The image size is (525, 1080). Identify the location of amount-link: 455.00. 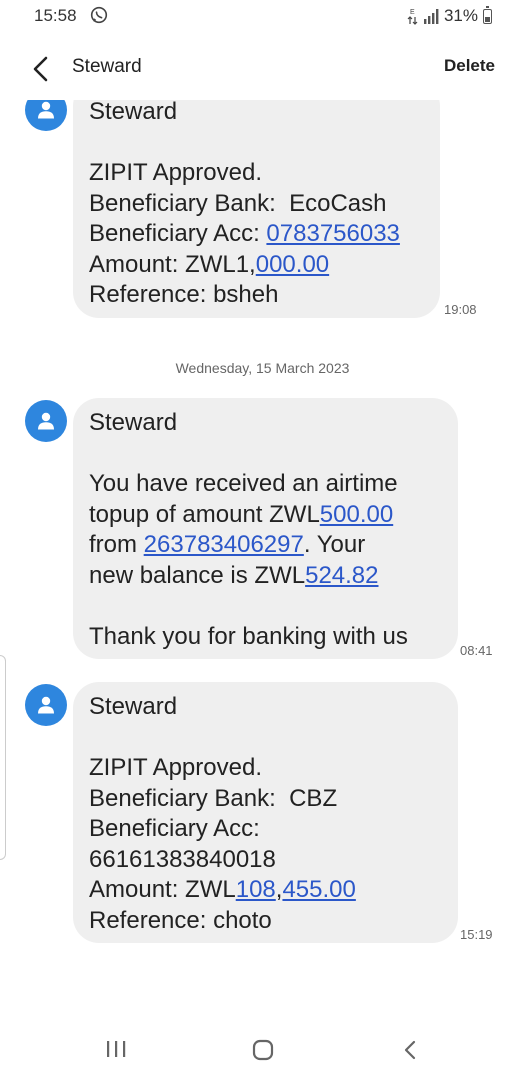
(318, 889).